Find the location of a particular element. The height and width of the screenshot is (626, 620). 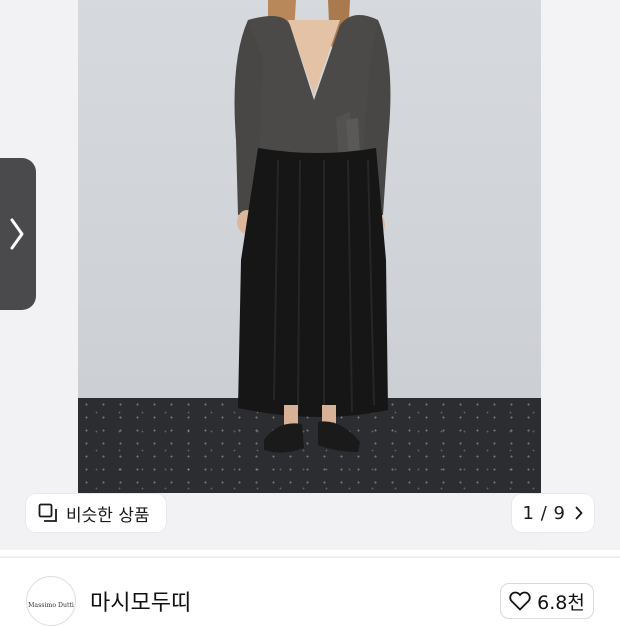

brand-name: 마시모두띠 is located at coordinates (140, 601).